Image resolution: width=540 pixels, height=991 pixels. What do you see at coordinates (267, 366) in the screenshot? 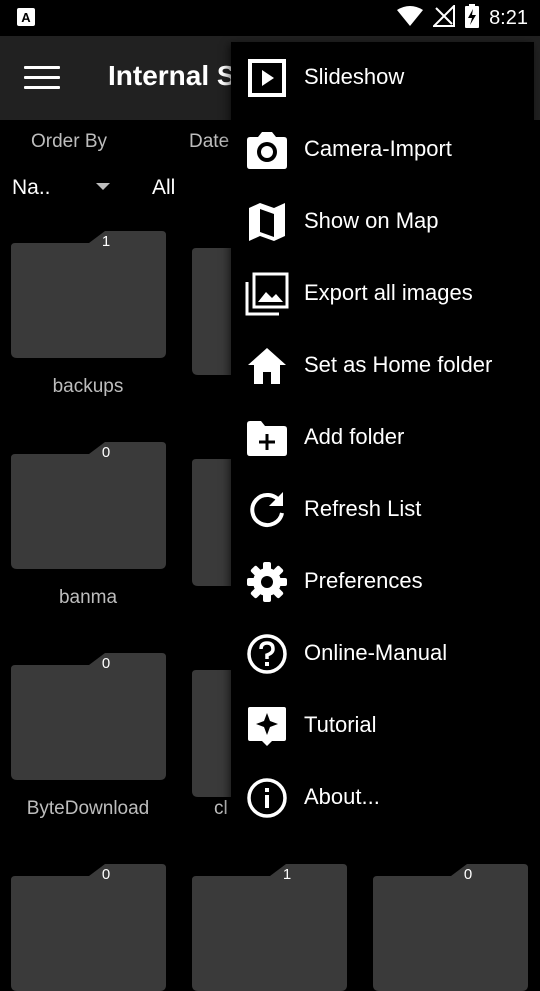
I see `home-icon` at bounding box center [267, 366].